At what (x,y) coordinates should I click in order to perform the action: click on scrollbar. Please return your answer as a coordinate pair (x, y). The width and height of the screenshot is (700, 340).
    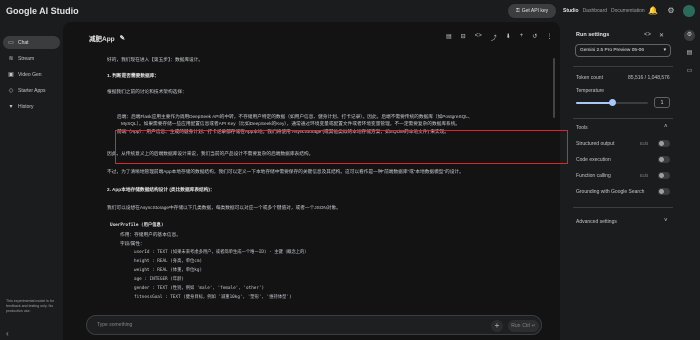
    Looking at the image, I should click on (554, 88).